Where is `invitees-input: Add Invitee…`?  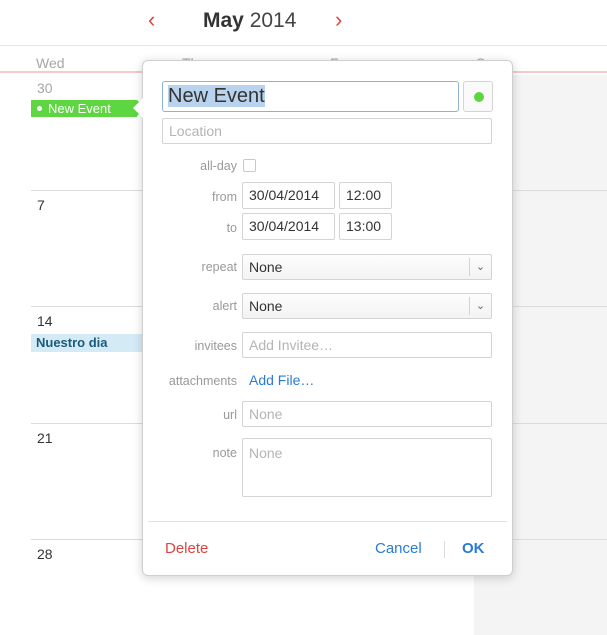 invitees-input: Add Invitee… is located at coordinates (367, 345).